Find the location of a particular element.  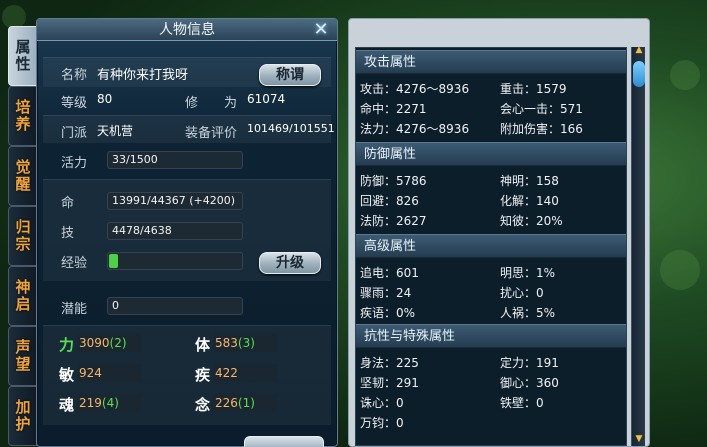

life-label: 命 is located at coordinates (68, 203).